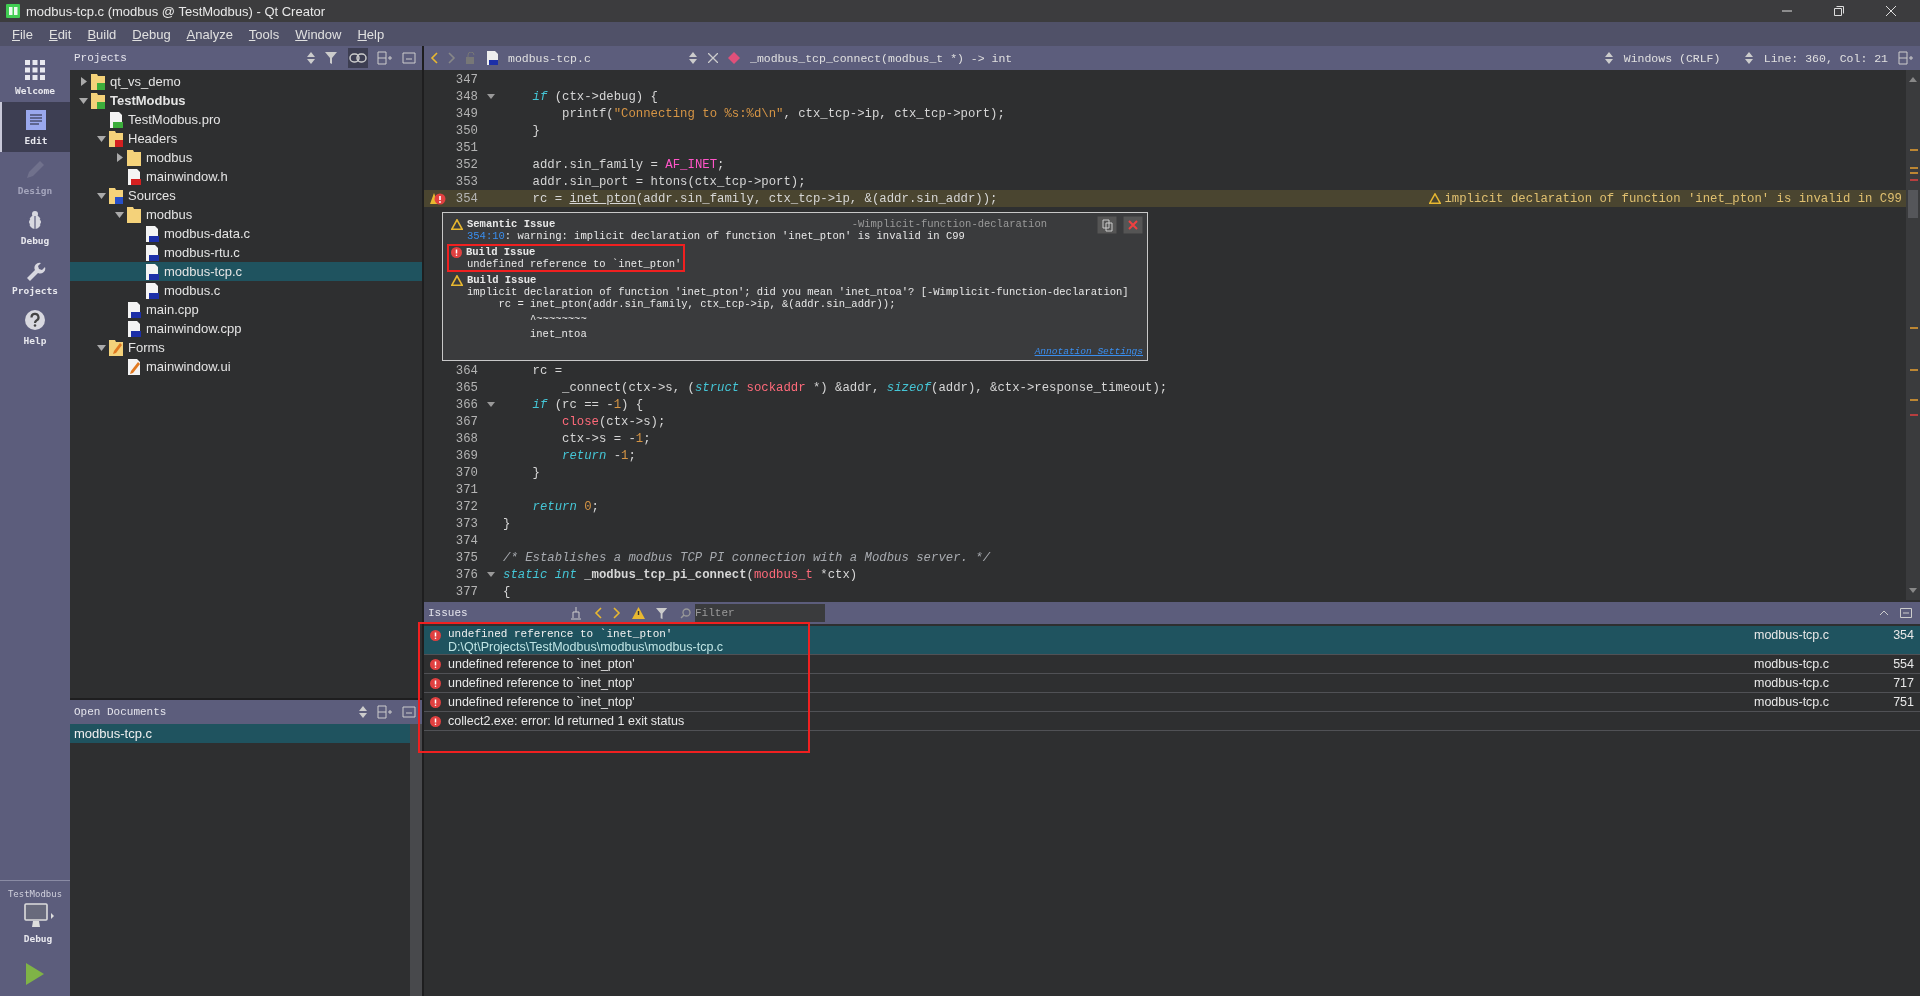 Image resolution: width=1920 pixels, height=996 pixels. Describe the element at coordinates (1172, 702) in the screenshot. I see `issue-row: undefined reference to `inet_ntop' modbus-tcp.c 751` at that location.